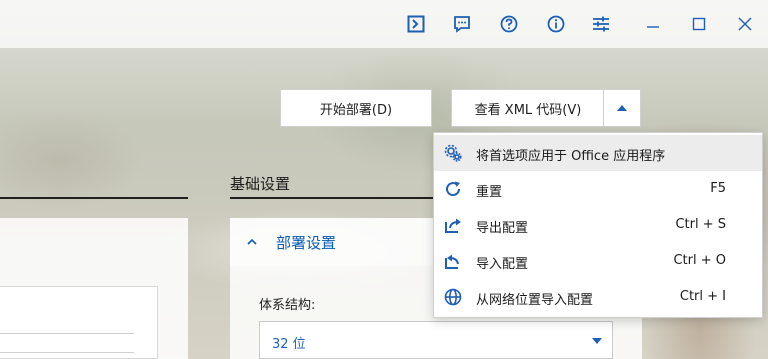  I want to click on architecture-label: 体系结构:, so click(287, 305).